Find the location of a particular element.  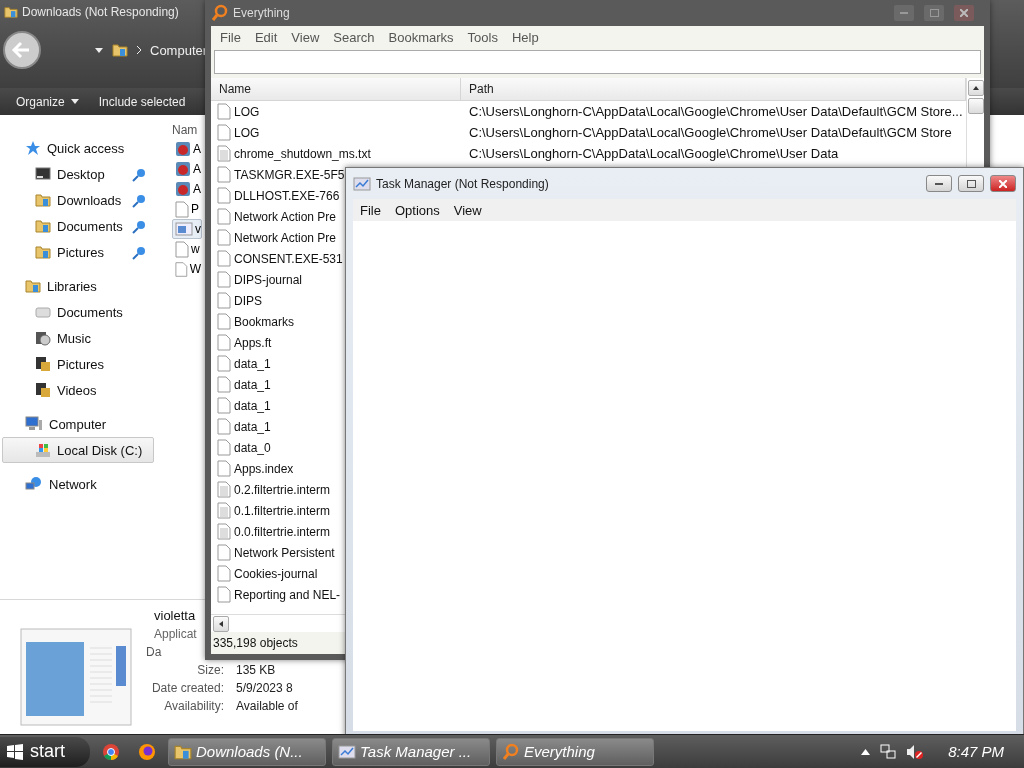

sidebar-item: Videos is located at coordinates (78, 390).